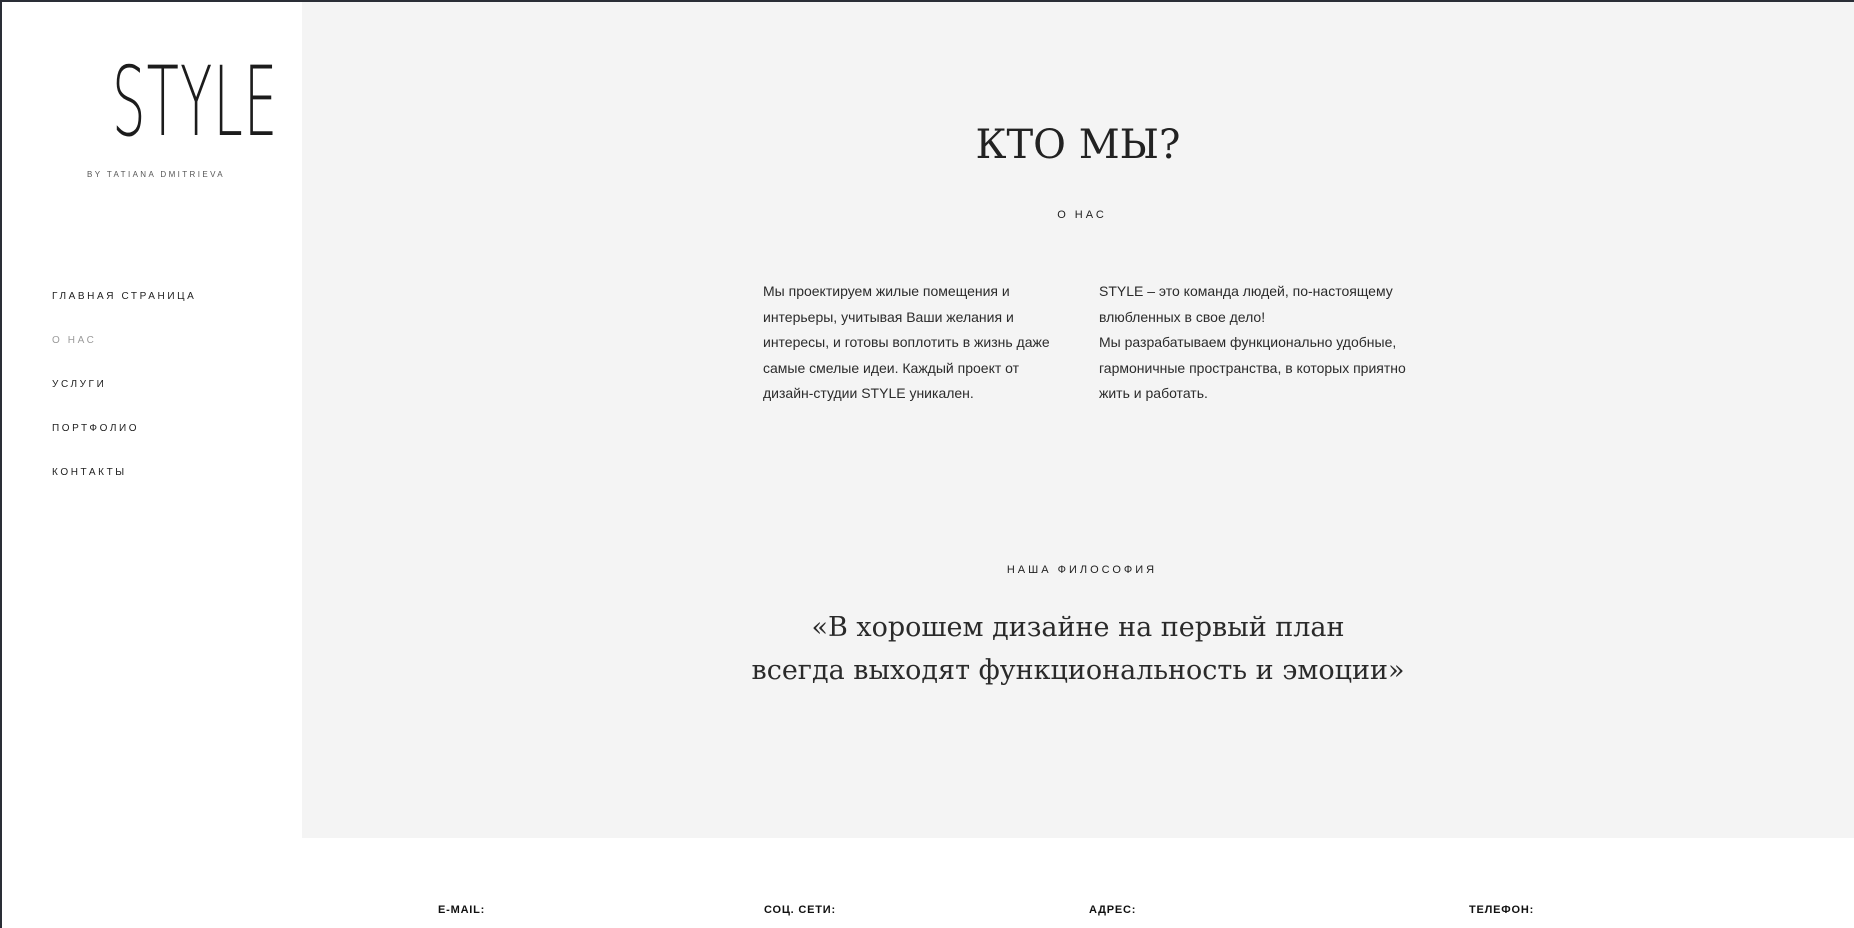 The width and height of the screenshot is (1854, 928). What do you see at coordinates (1078, 883) in the screenshot?
I see `footer: E-MAIL: СОЦ. СЕТИ: АДРЕС: ТЕЛЕФОН:` at bounding box center [1078, 883].